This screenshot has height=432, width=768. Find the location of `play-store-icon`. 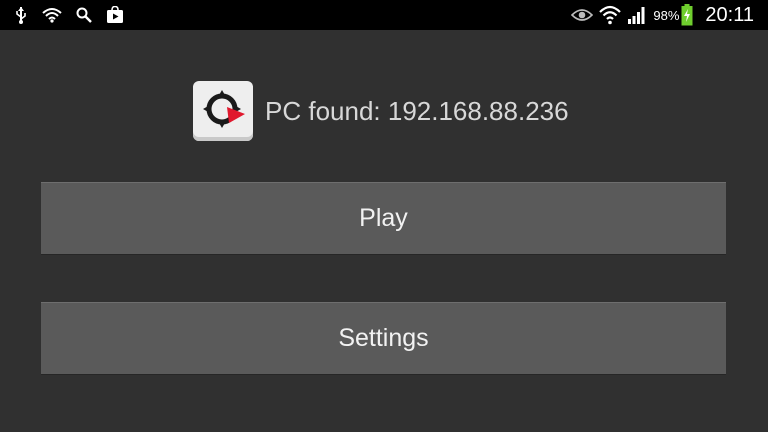

play-store-icon is located at coordinates (115, 15).